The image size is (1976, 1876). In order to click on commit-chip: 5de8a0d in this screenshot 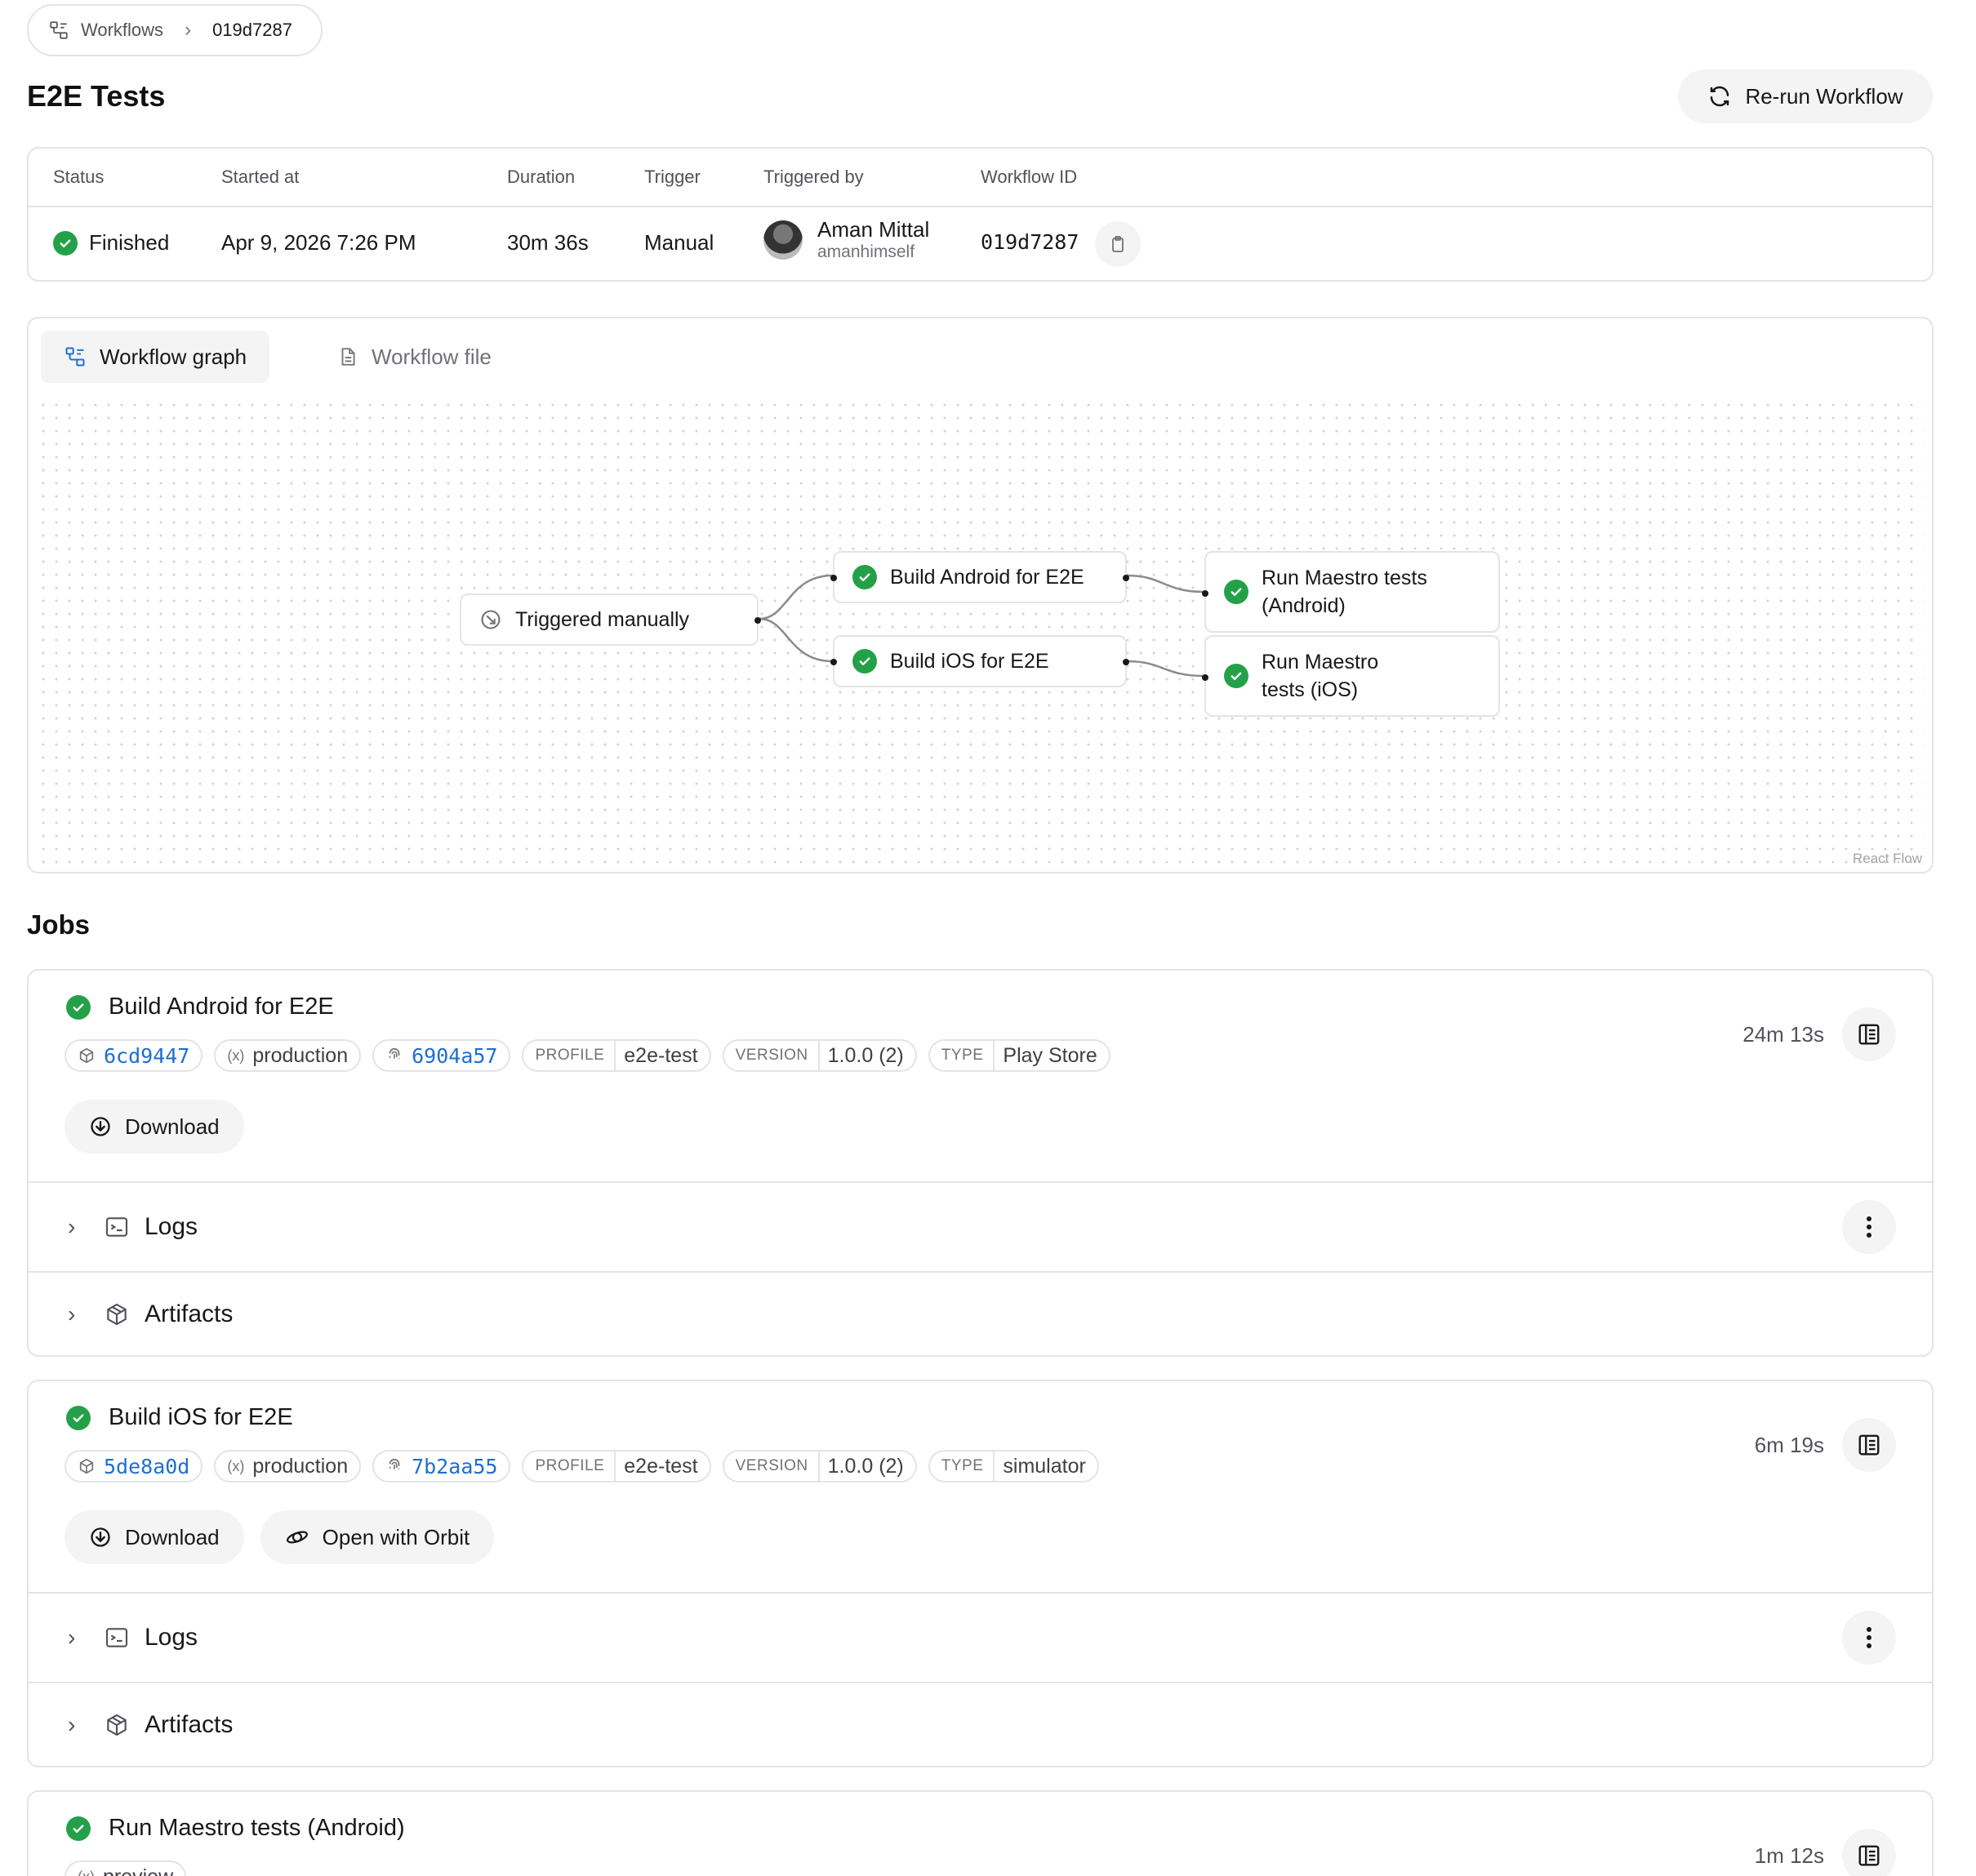, I will do `click(134, 1467)`.